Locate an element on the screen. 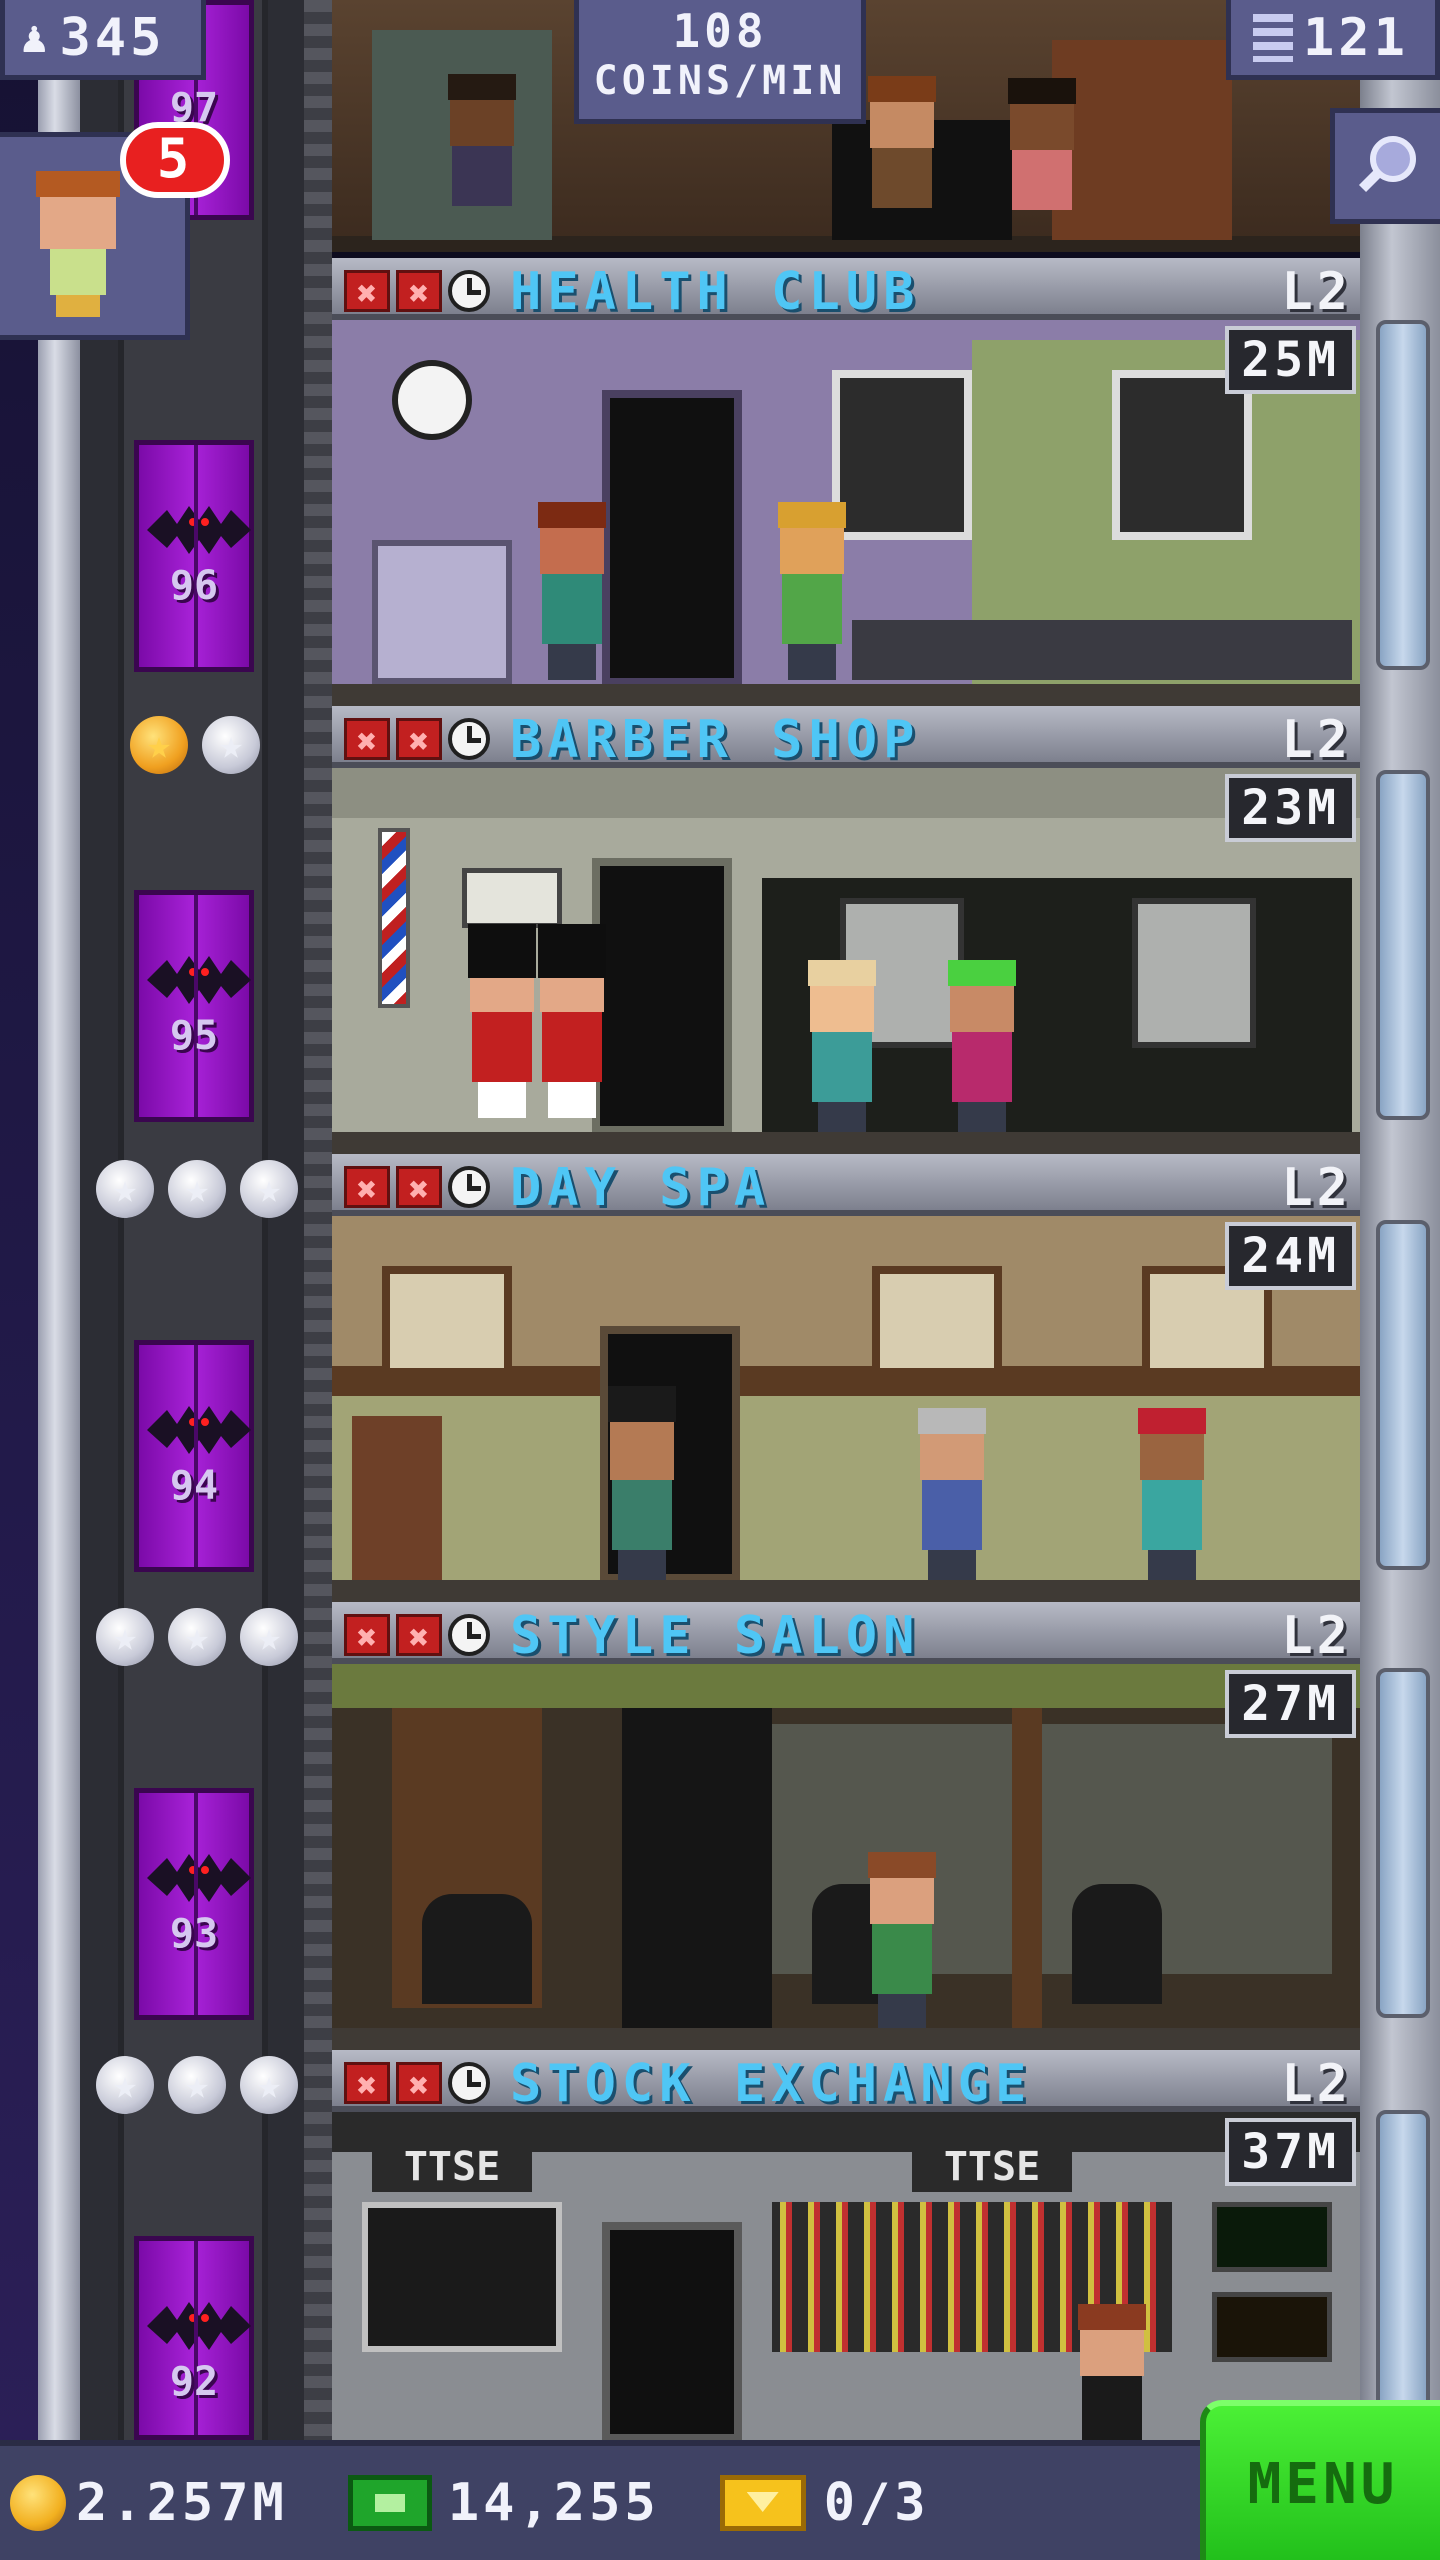  floor-header: ✖ ✖ BARBER SHOP L2 is located at coordinates (846, 738).